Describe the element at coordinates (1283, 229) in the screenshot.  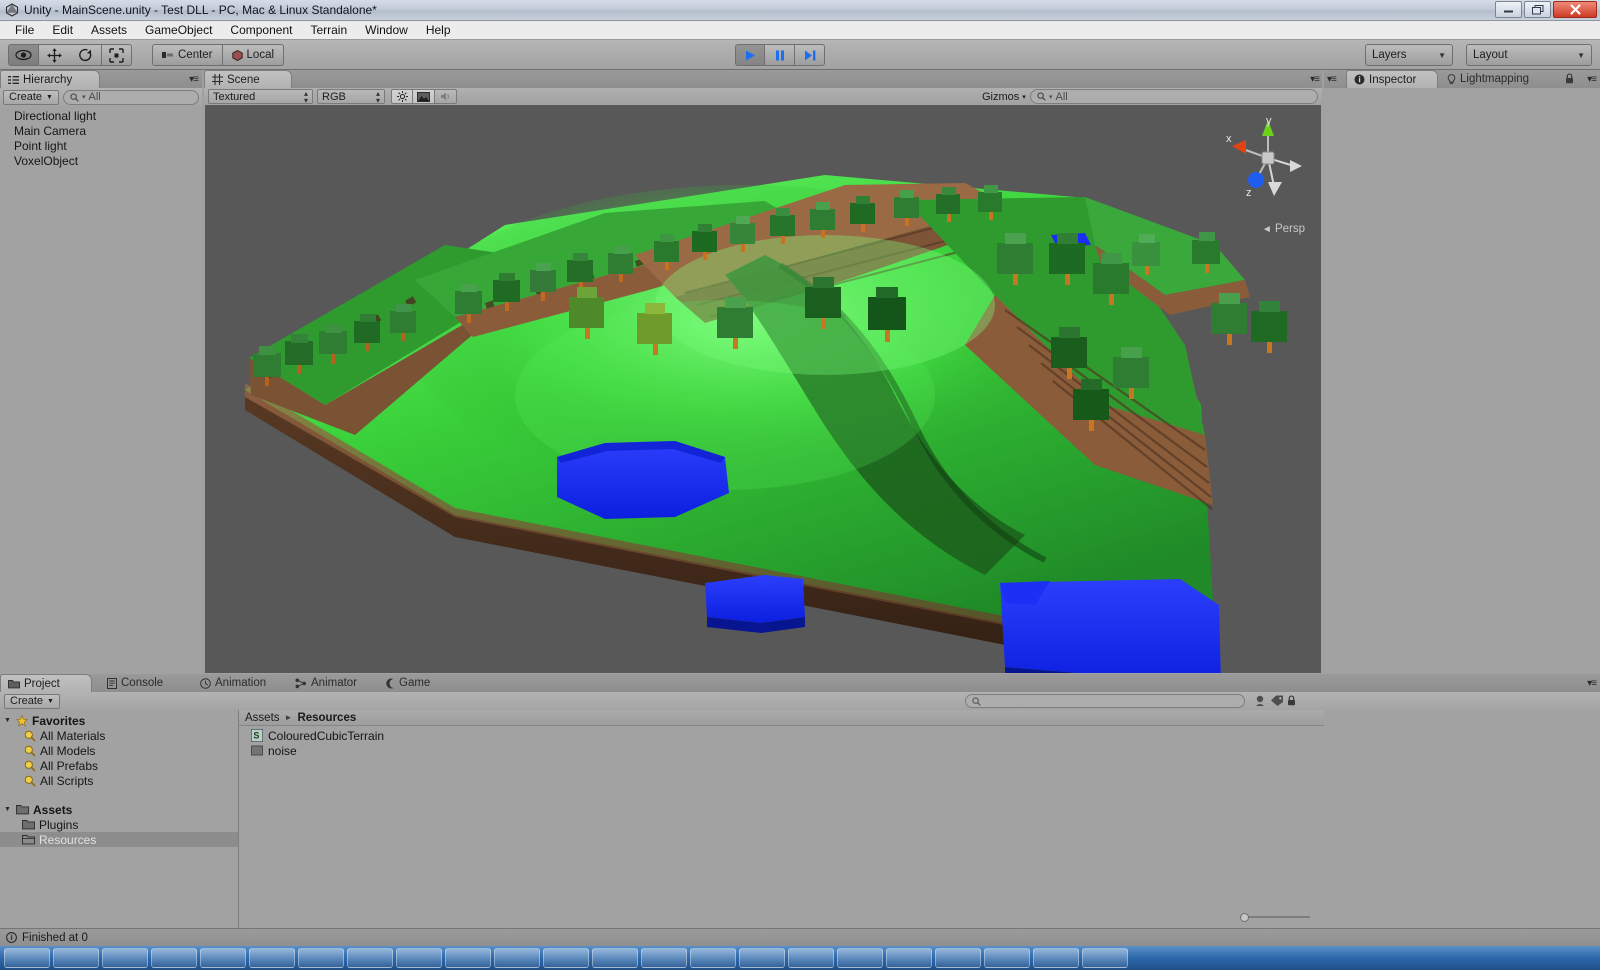
I see `scene-projection-label: ◄ Persp` at that location.